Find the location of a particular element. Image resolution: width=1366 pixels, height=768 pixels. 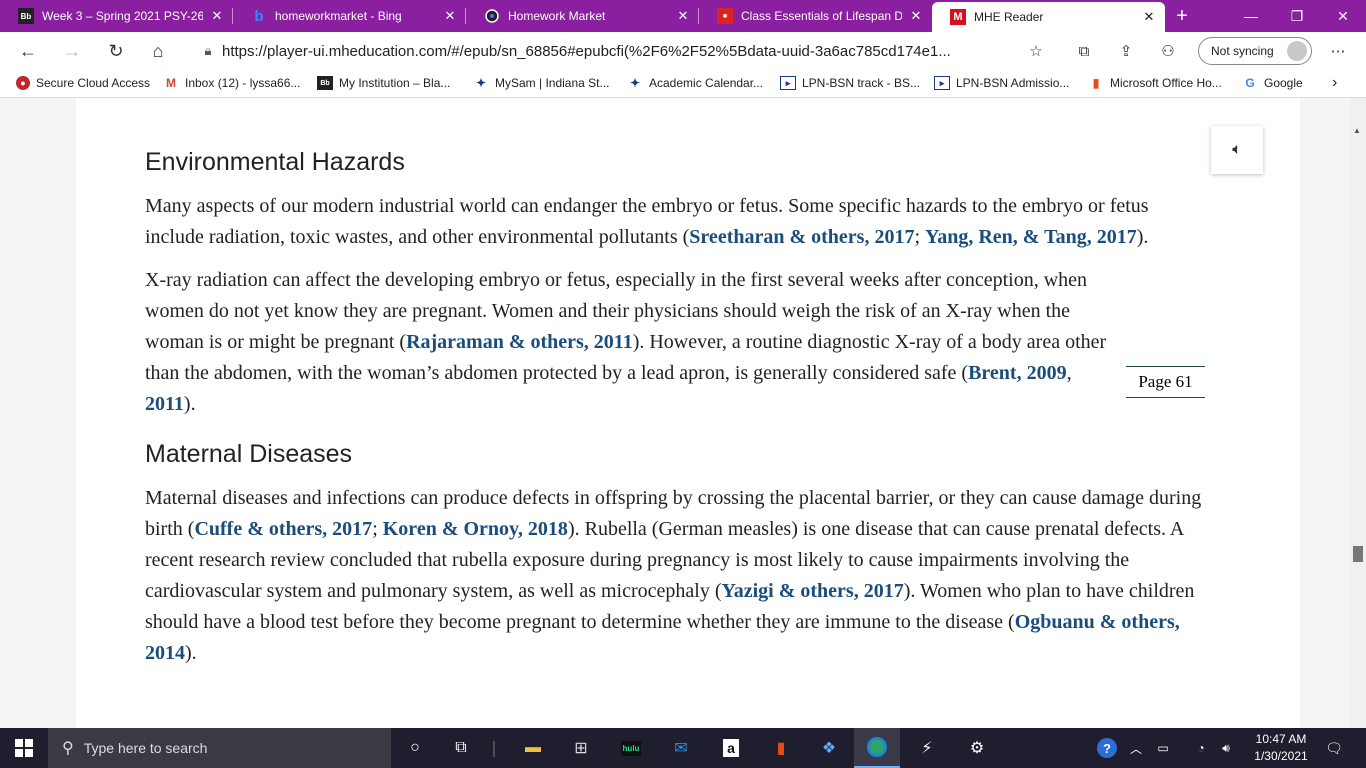

favorite-secure-cloud: ● Secure Cloud Access is located at coordinates (83, 83).